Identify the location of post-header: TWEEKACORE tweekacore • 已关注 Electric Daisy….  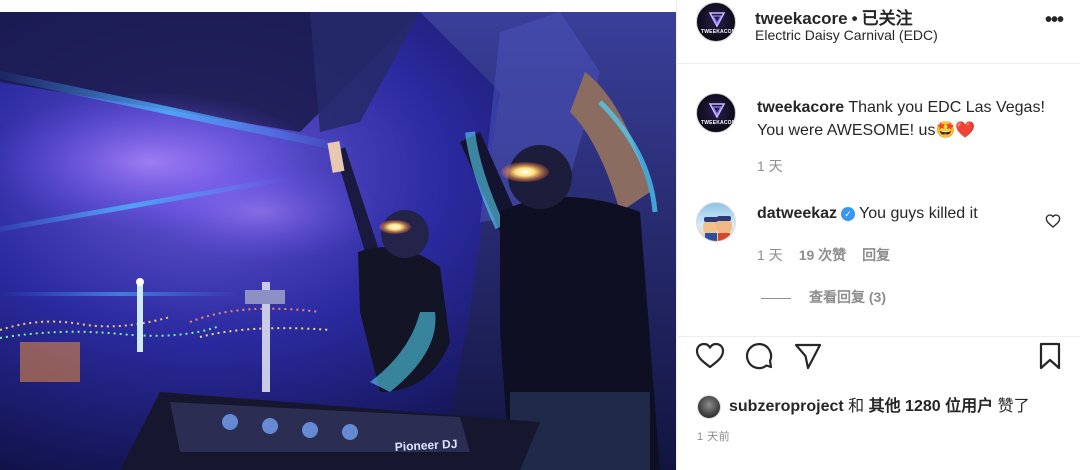
(878, 32).